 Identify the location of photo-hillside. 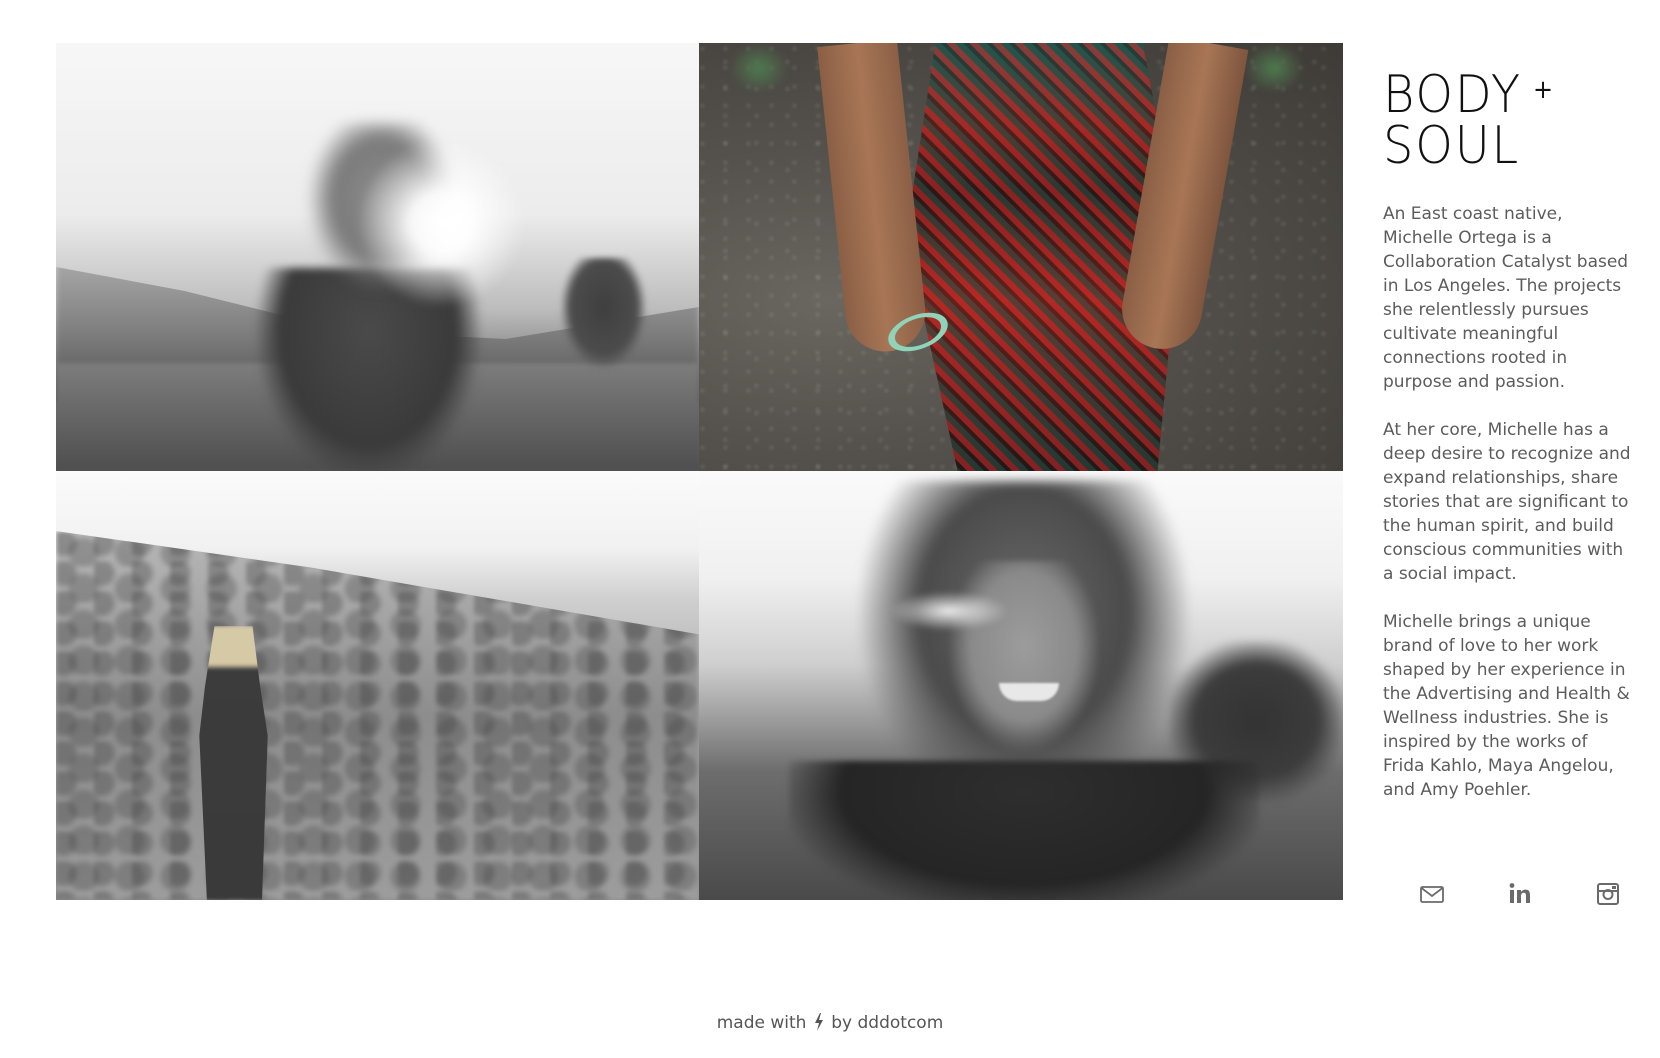
(377, 715).